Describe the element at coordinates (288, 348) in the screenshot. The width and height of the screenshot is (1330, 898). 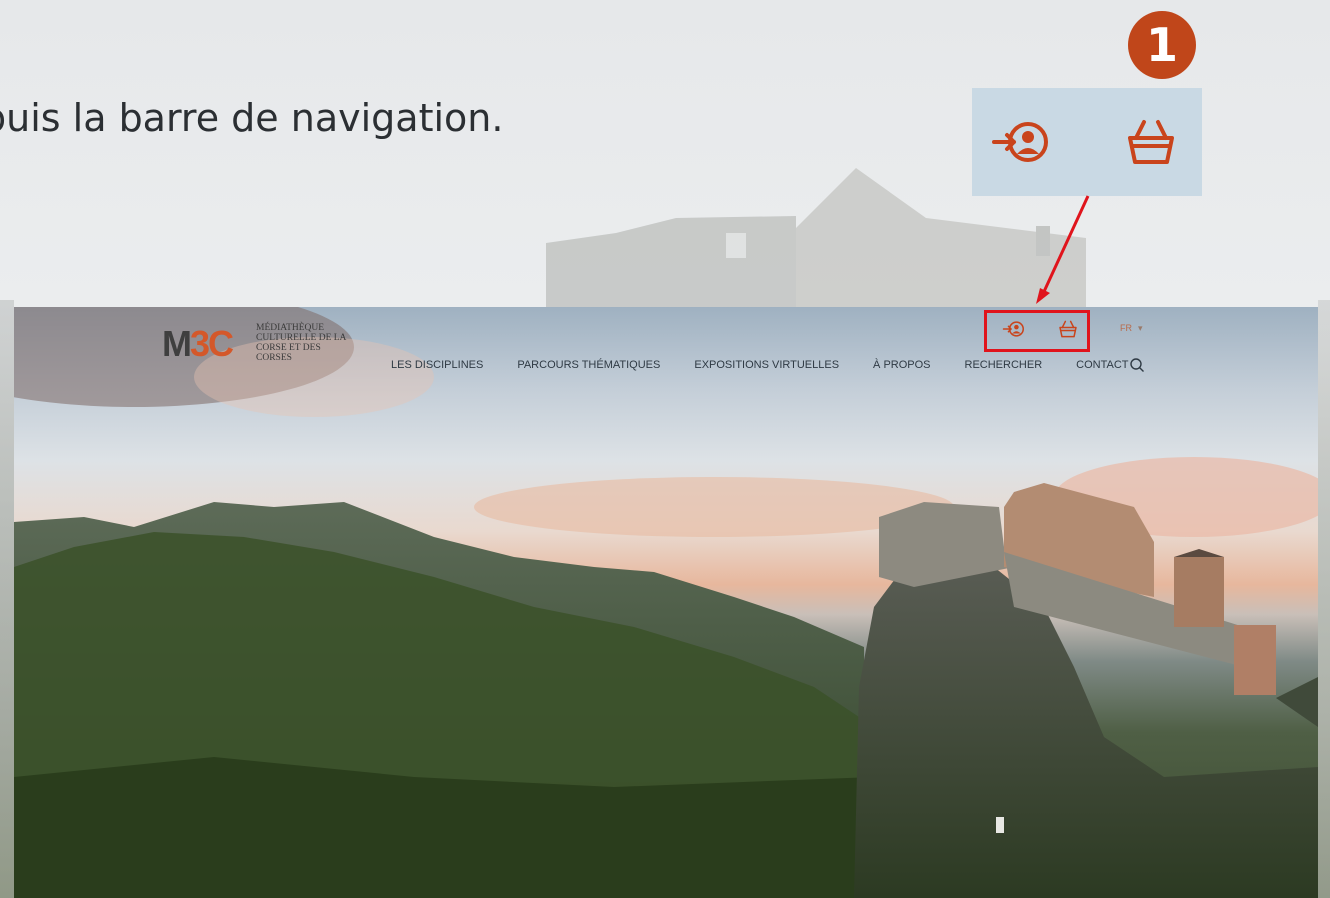
I see `logo-line: CORSE ET DES` at that location.